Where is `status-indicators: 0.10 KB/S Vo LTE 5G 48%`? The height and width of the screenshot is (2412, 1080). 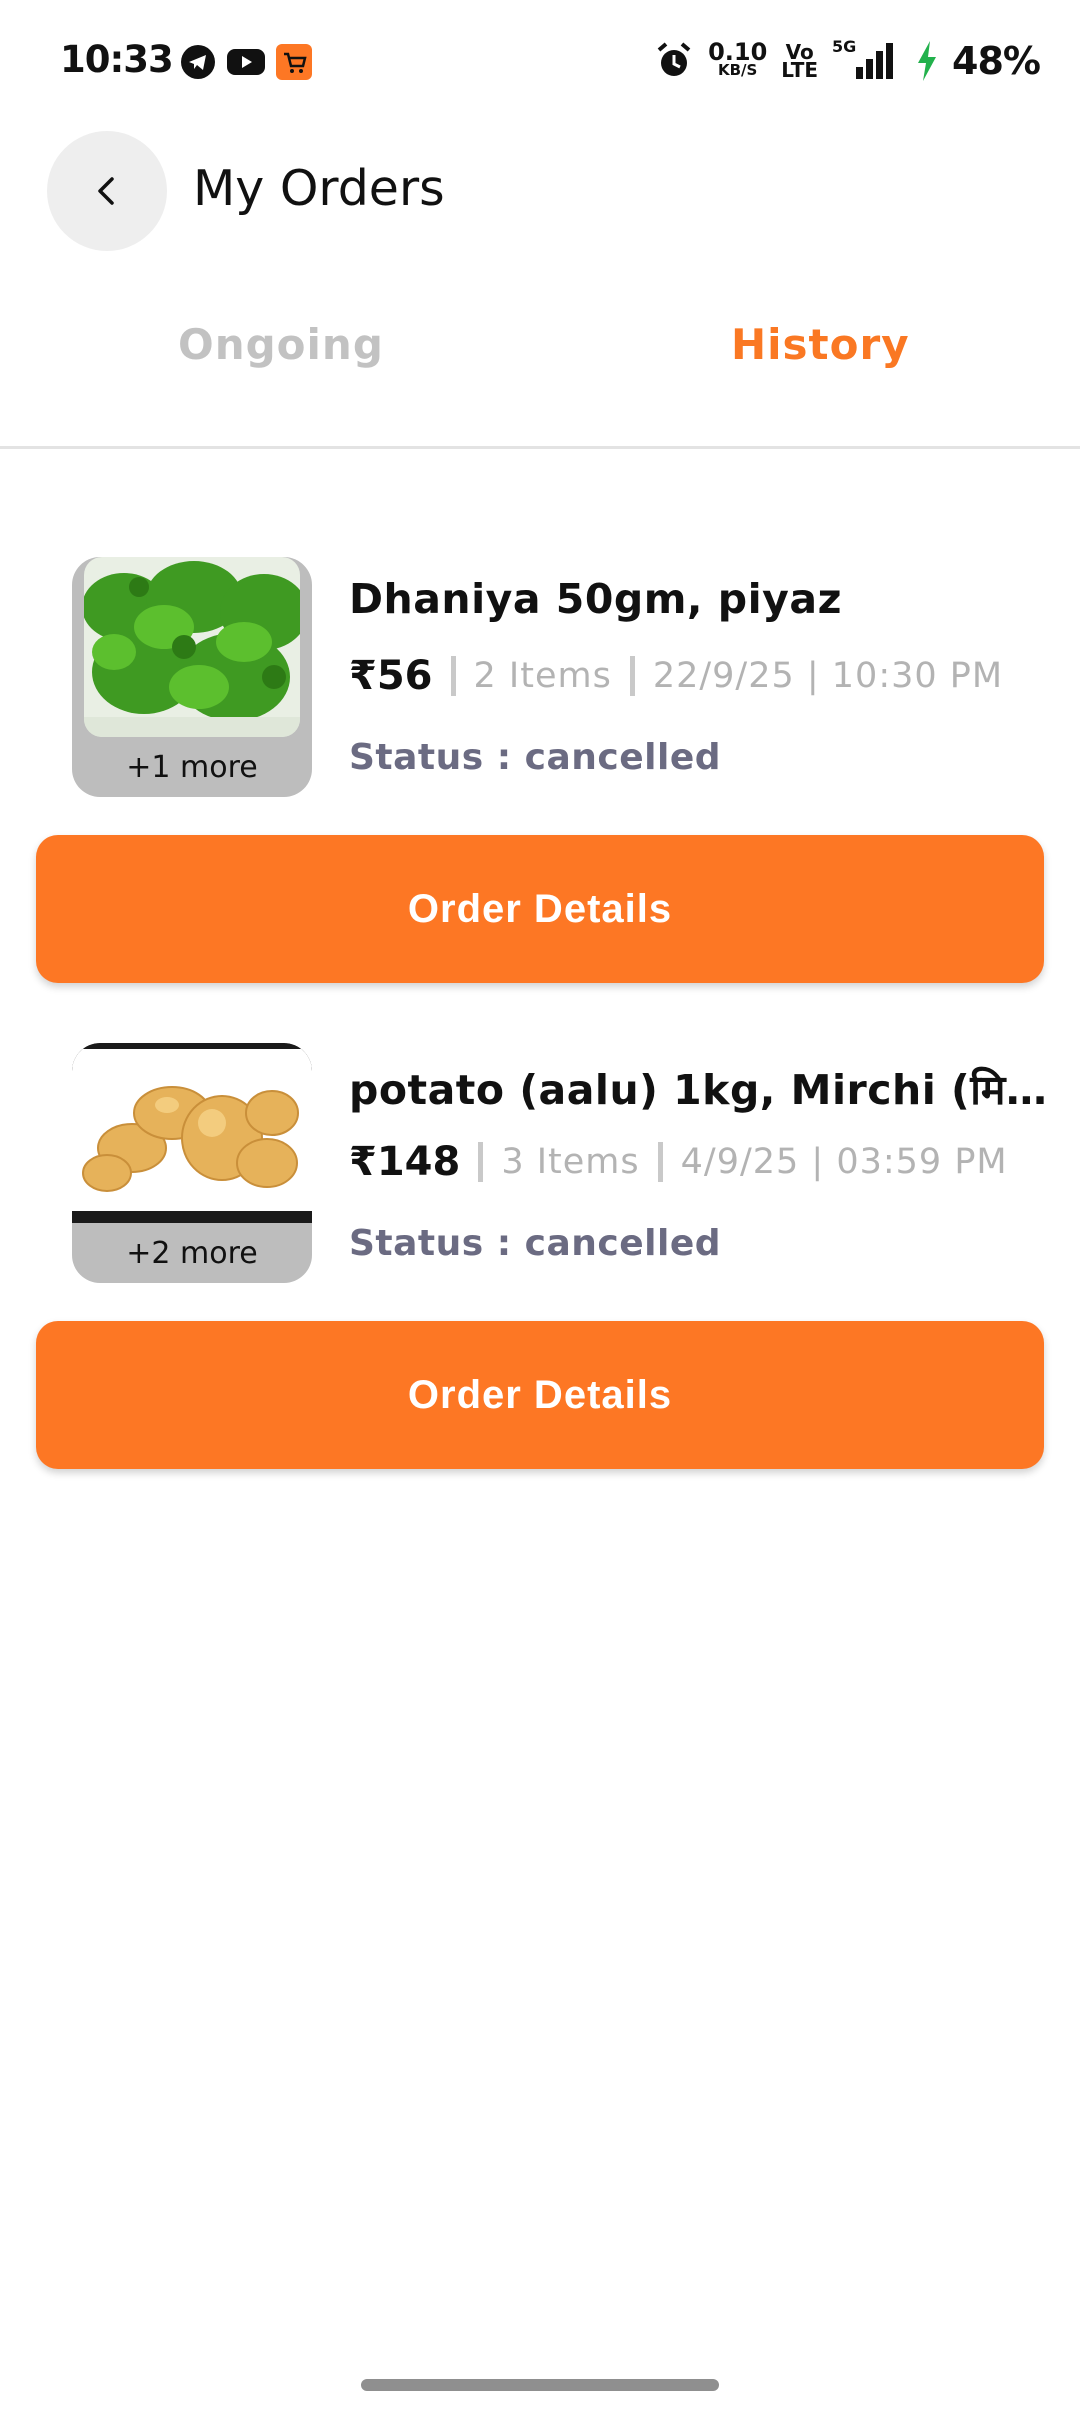 status-indicators: 0.10 KB/S Vo LTE 5G 48% is located at coordinates (847, 61).